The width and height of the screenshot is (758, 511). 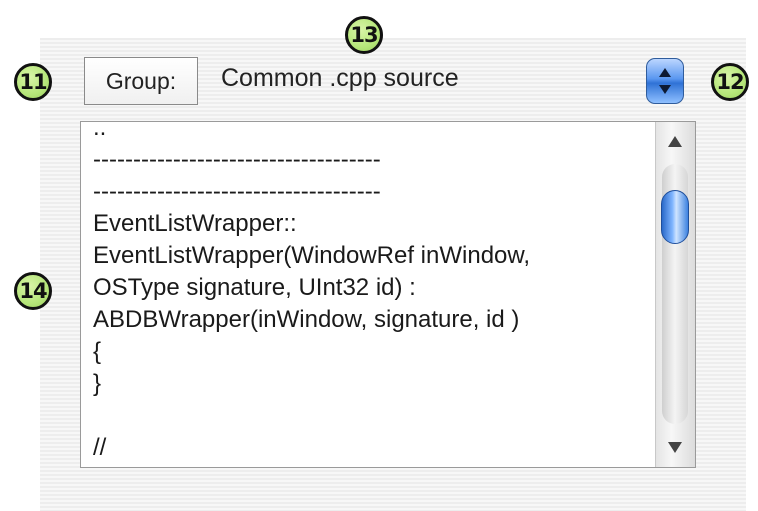 I want to click on callout-12: 12, so click(x=730, y=82).